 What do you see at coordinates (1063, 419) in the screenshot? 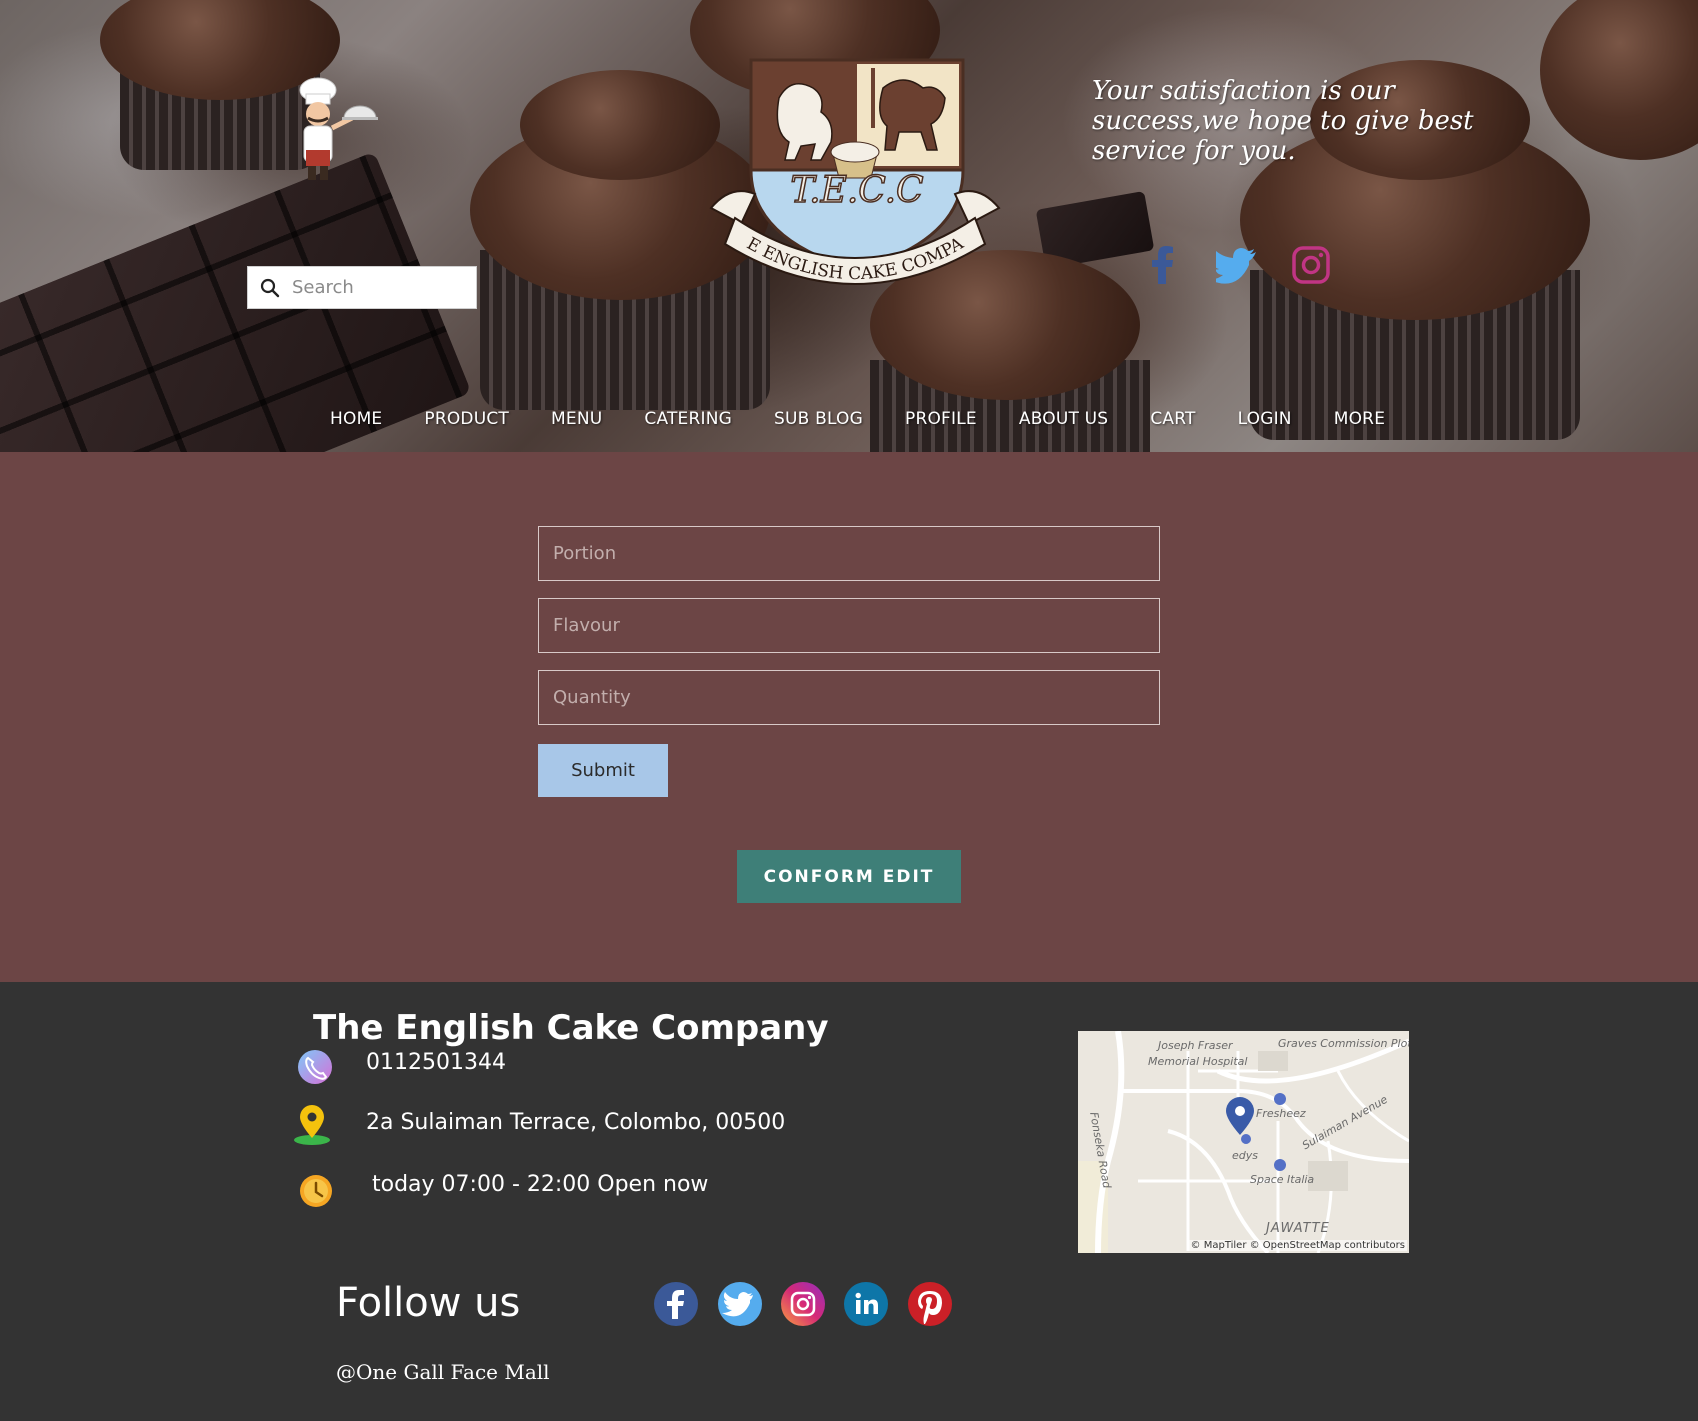
I see `nav-about-us: ABOUT US` at bounding box center [1063, 419].